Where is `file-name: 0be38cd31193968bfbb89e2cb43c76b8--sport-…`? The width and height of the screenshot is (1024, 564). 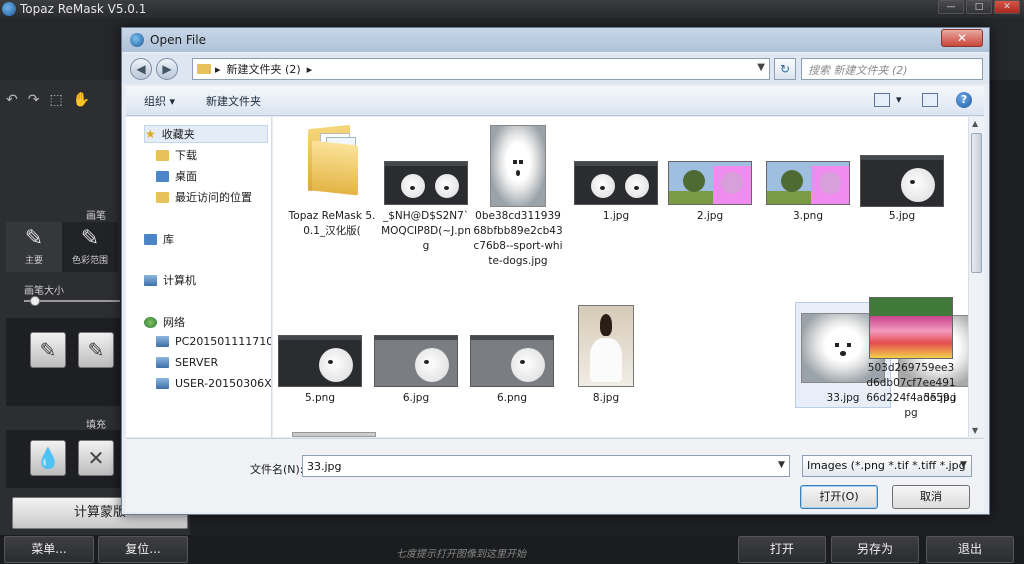
file-name: 0be38cd31193968bfbb89e2cb43c76b8--sport-… is located at coordinates (518, 239).